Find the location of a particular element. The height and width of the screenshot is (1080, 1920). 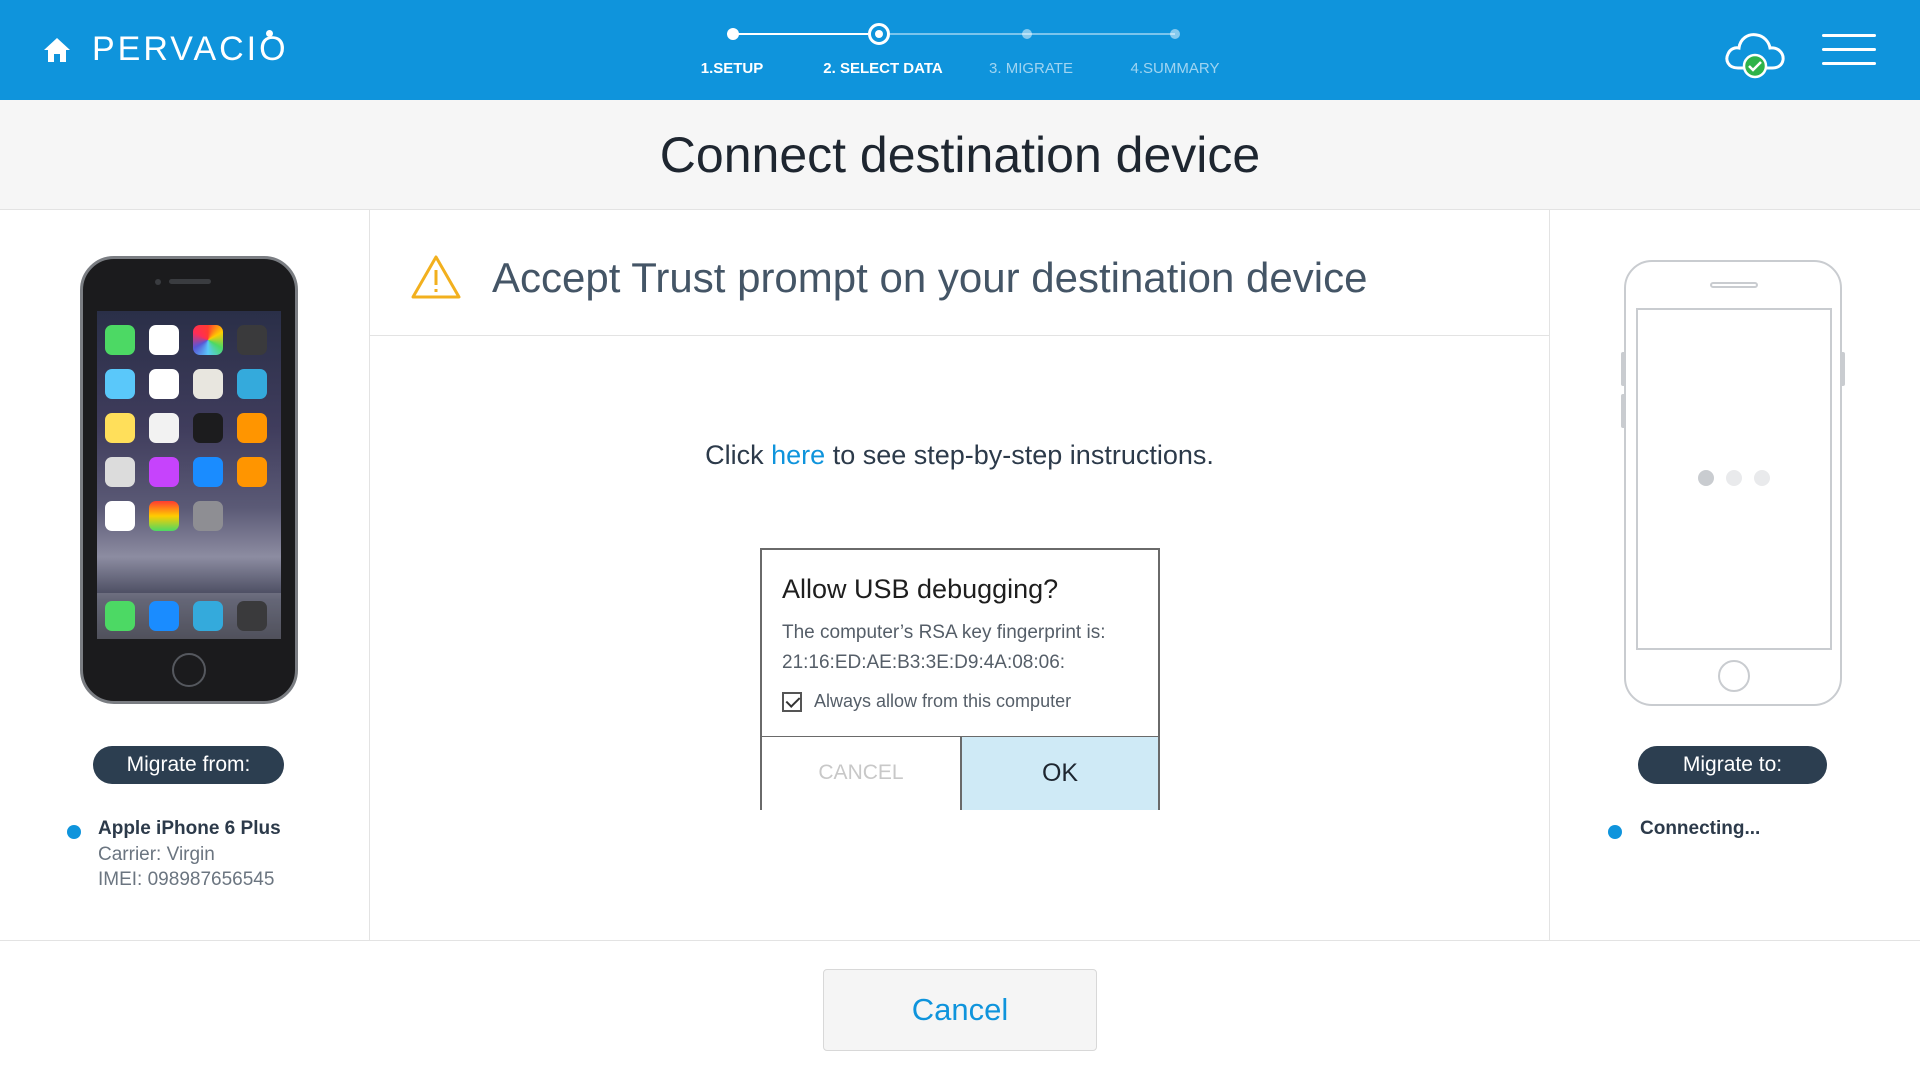

dialog-title: Allow USB debugging? is located at coordinates (920, 589).